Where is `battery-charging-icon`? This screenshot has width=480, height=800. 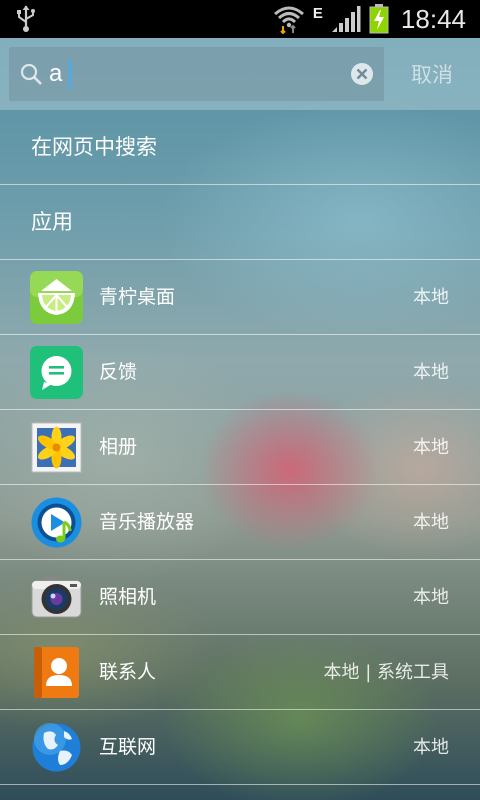
battery-charging-icon is located at coordinates (379, 19).